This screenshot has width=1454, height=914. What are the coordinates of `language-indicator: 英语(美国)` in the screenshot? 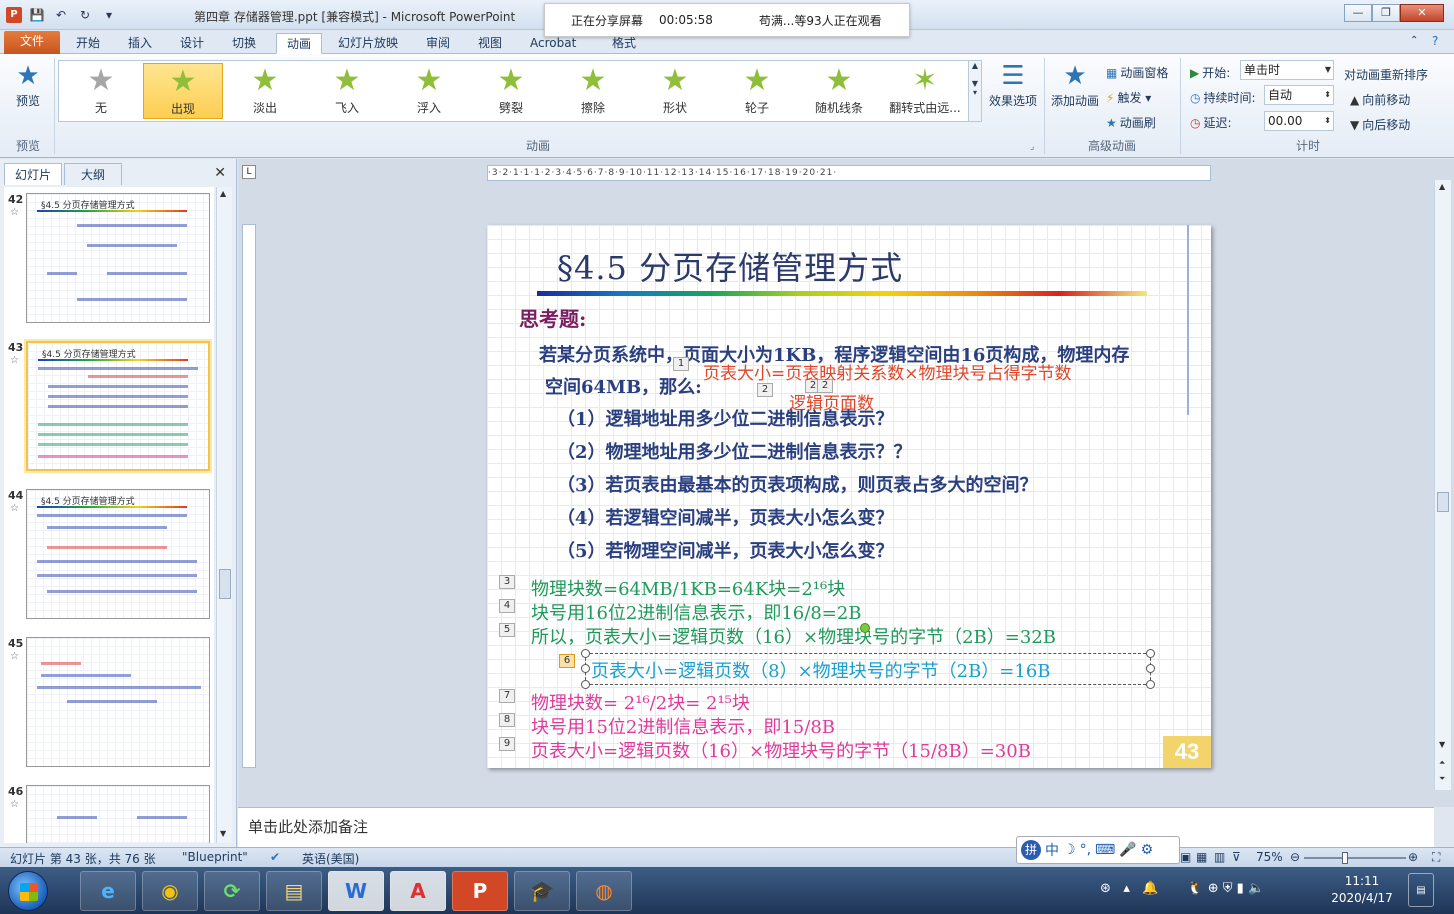 It's located at (330, 858).